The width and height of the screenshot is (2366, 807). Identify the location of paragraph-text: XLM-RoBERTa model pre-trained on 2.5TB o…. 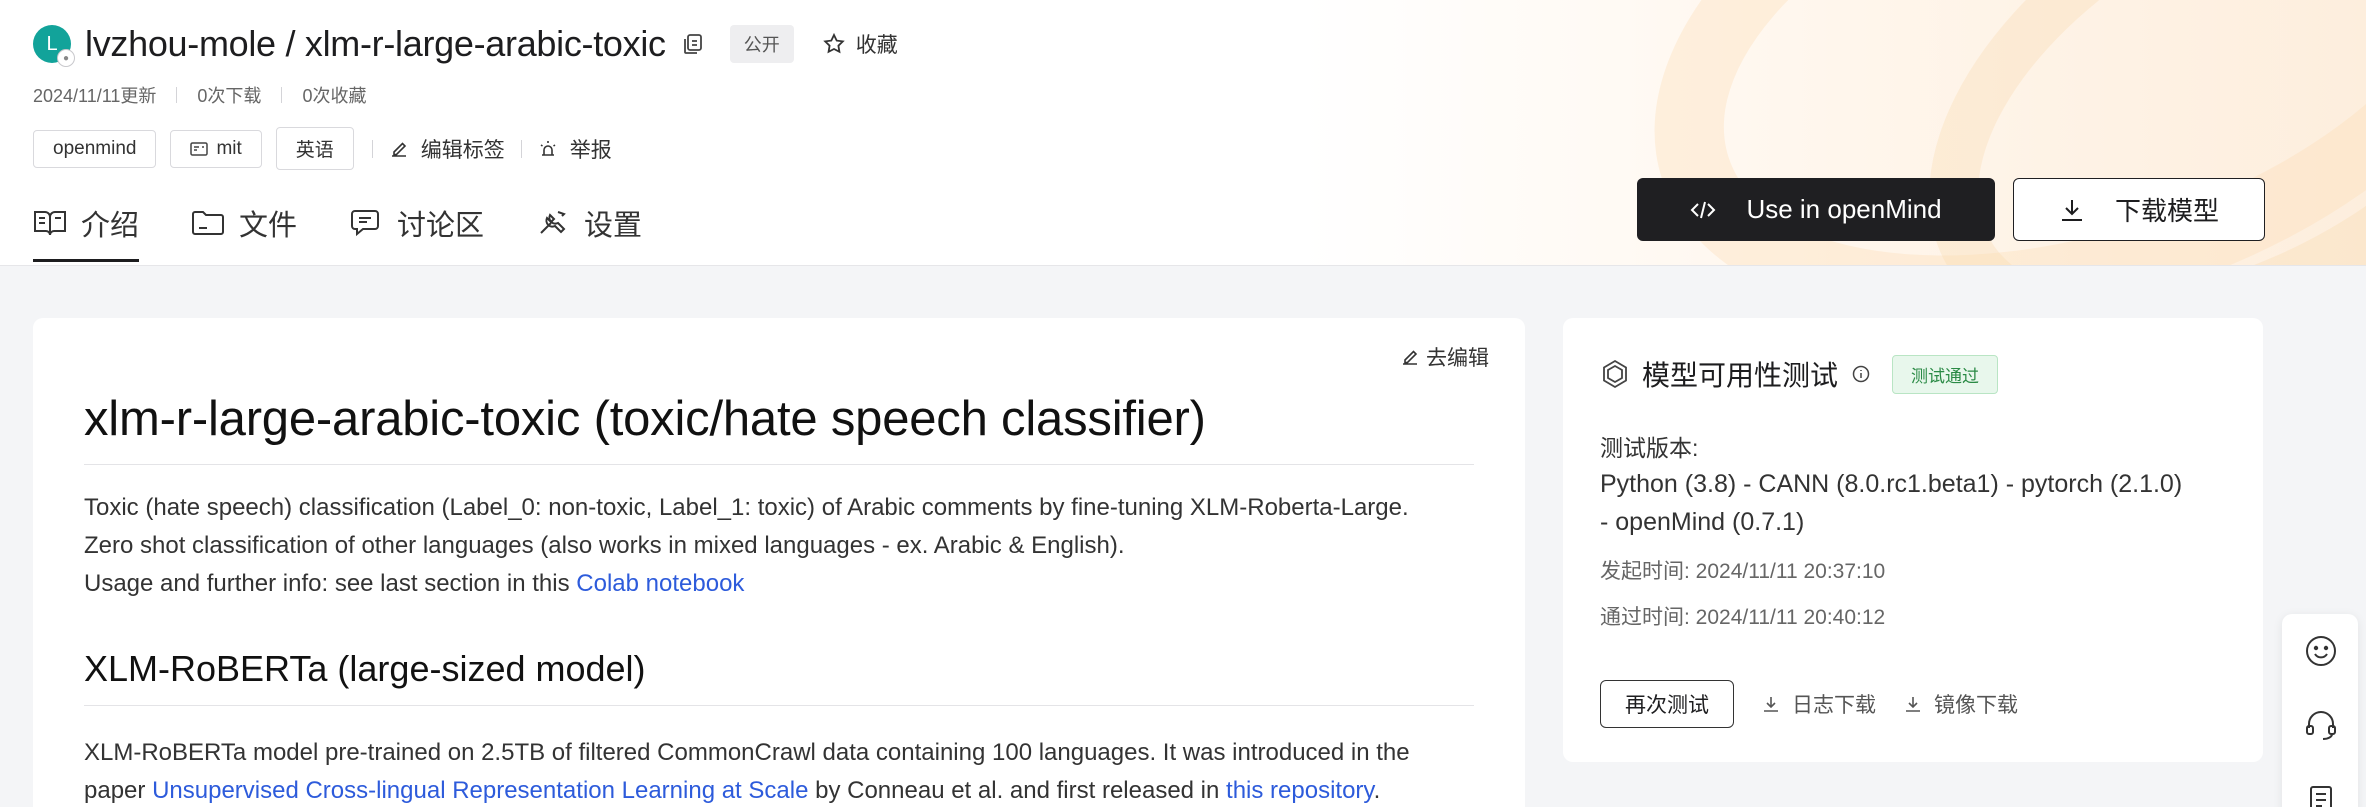
(747, 752).